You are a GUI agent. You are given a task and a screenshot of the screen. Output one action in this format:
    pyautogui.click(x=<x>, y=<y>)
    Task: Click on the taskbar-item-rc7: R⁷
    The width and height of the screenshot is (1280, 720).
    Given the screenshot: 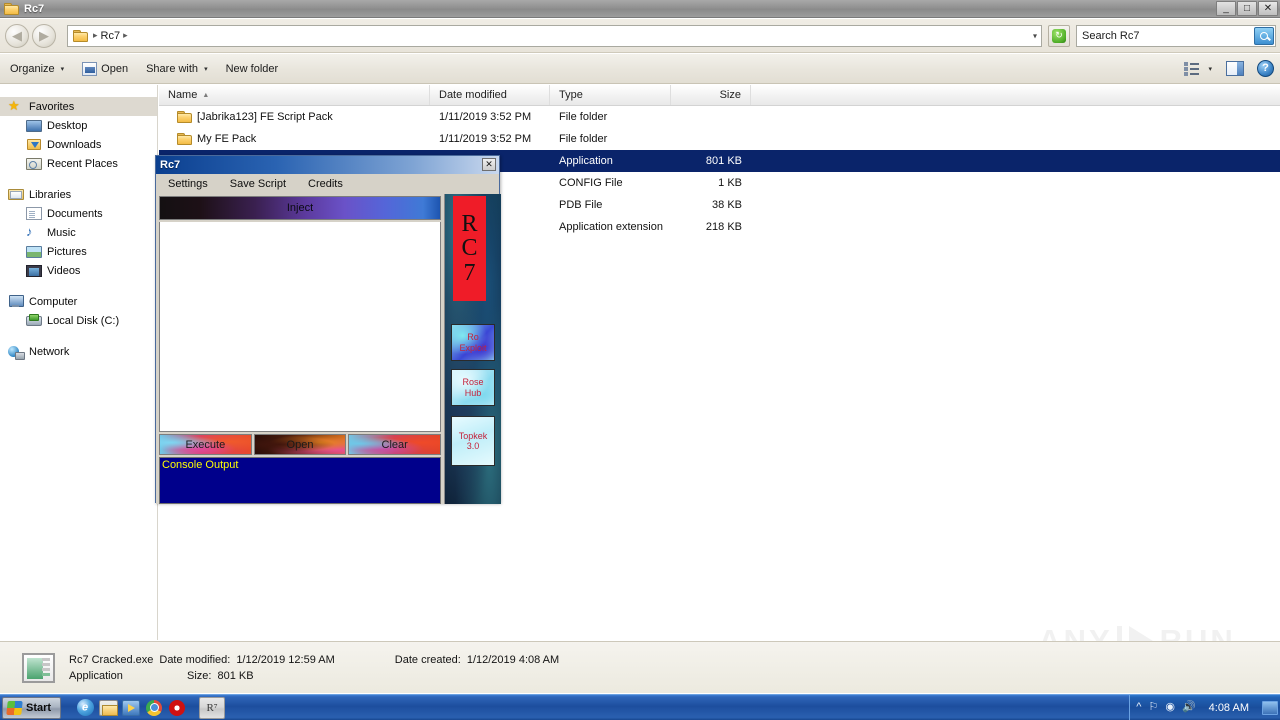 What is the action you would take?
    pyautogui.click(x=212, y=707)
    